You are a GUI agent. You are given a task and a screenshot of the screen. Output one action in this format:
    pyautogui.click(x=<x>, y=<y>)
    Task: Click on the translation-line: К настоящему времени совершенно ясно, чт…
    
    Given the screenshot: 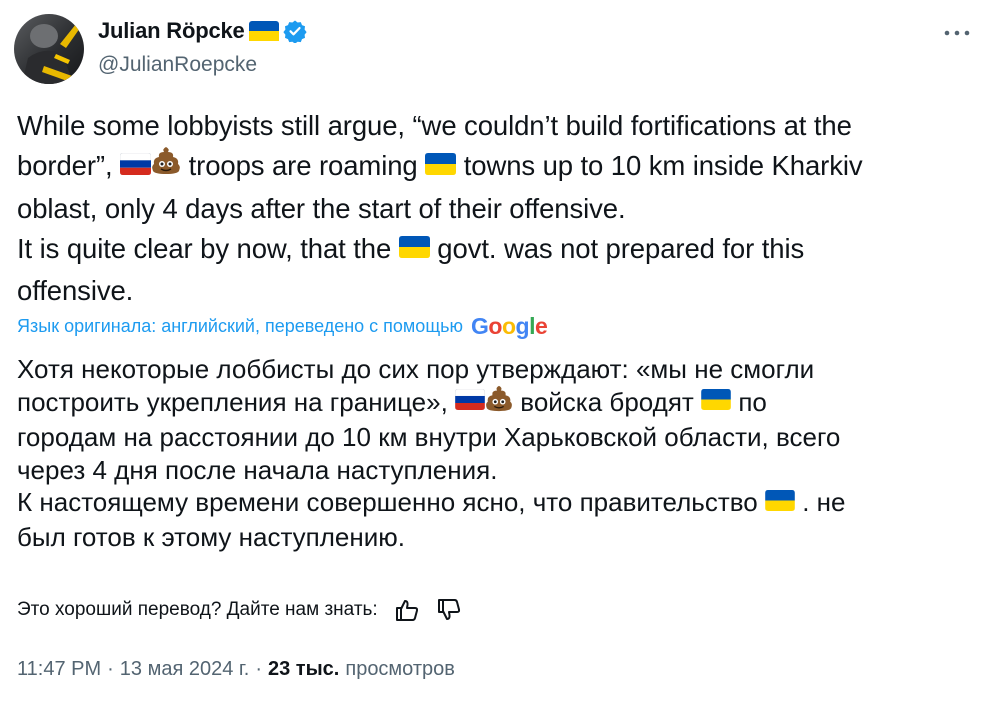 What is the action you would take?
    pyautogui.click(x=499, y=503)
    